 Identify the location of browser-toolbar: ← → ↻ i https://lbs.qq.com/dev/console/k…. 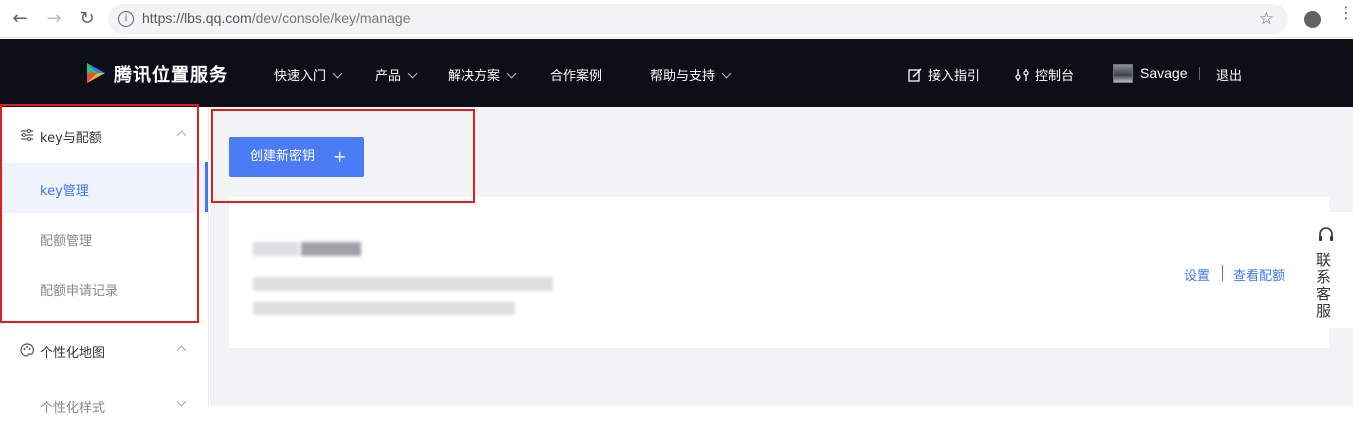
(676, 19).